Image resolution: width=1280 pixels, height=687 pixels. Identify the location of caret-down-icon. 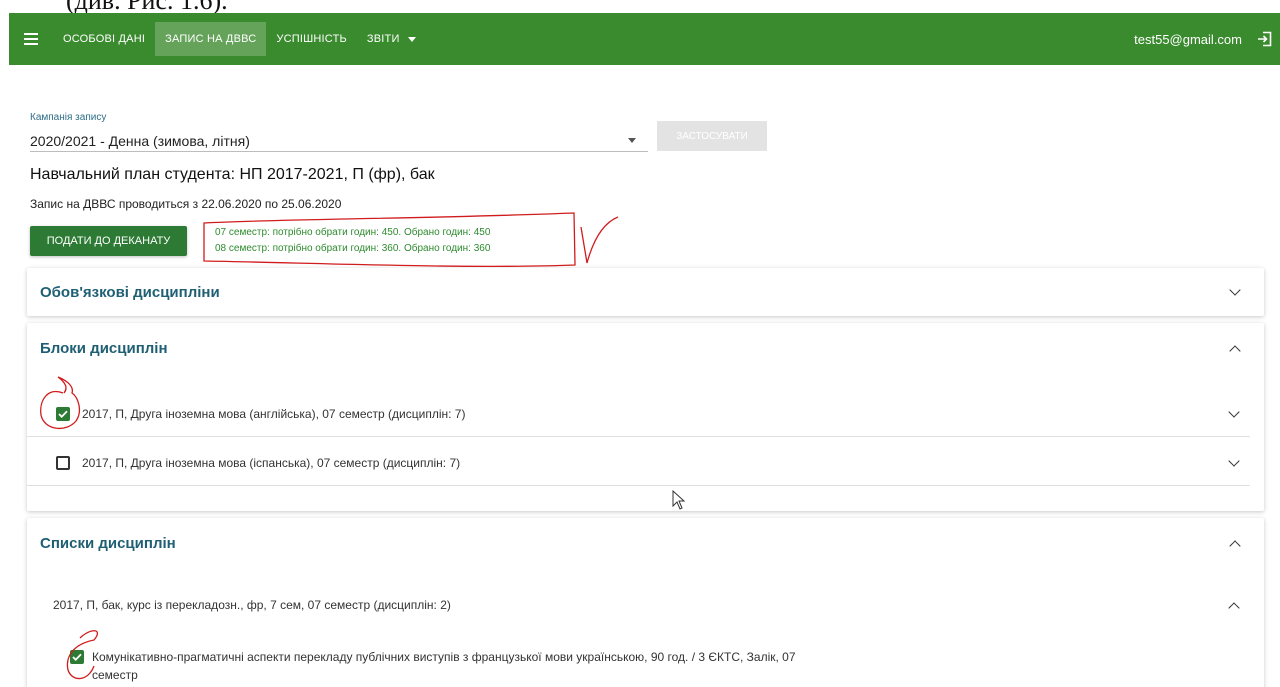
(411, 39).